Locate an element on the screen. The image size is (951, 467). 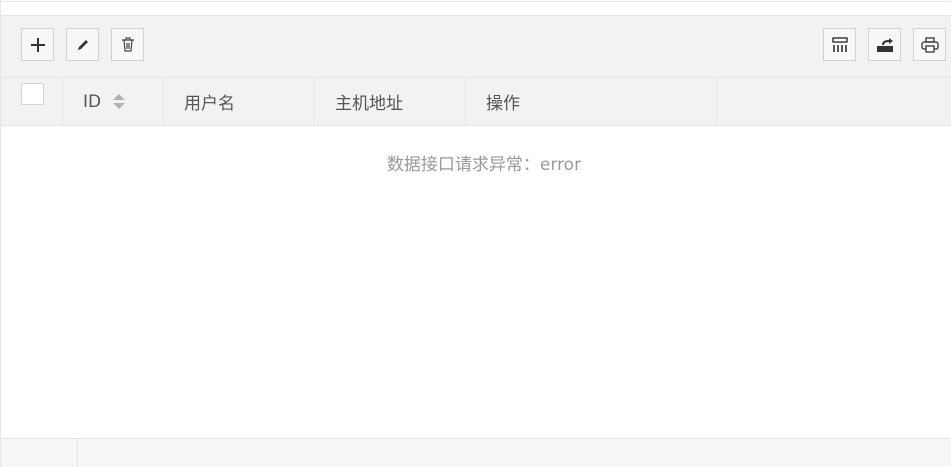
print-icon is located at coordinates (929, 44).